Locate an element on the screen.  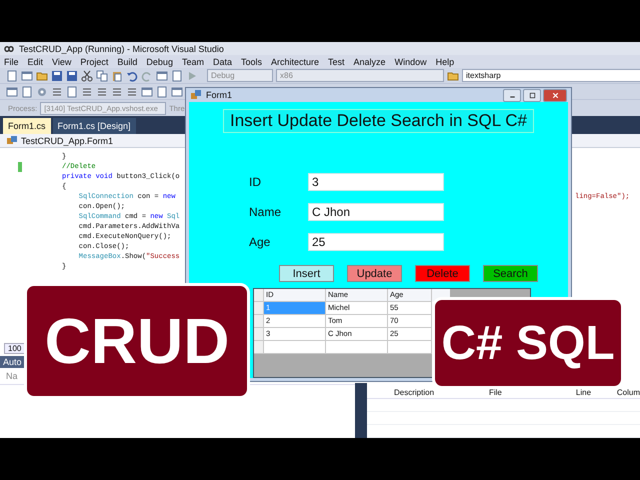
text-field: 3 is located at coordinates (376, 182).